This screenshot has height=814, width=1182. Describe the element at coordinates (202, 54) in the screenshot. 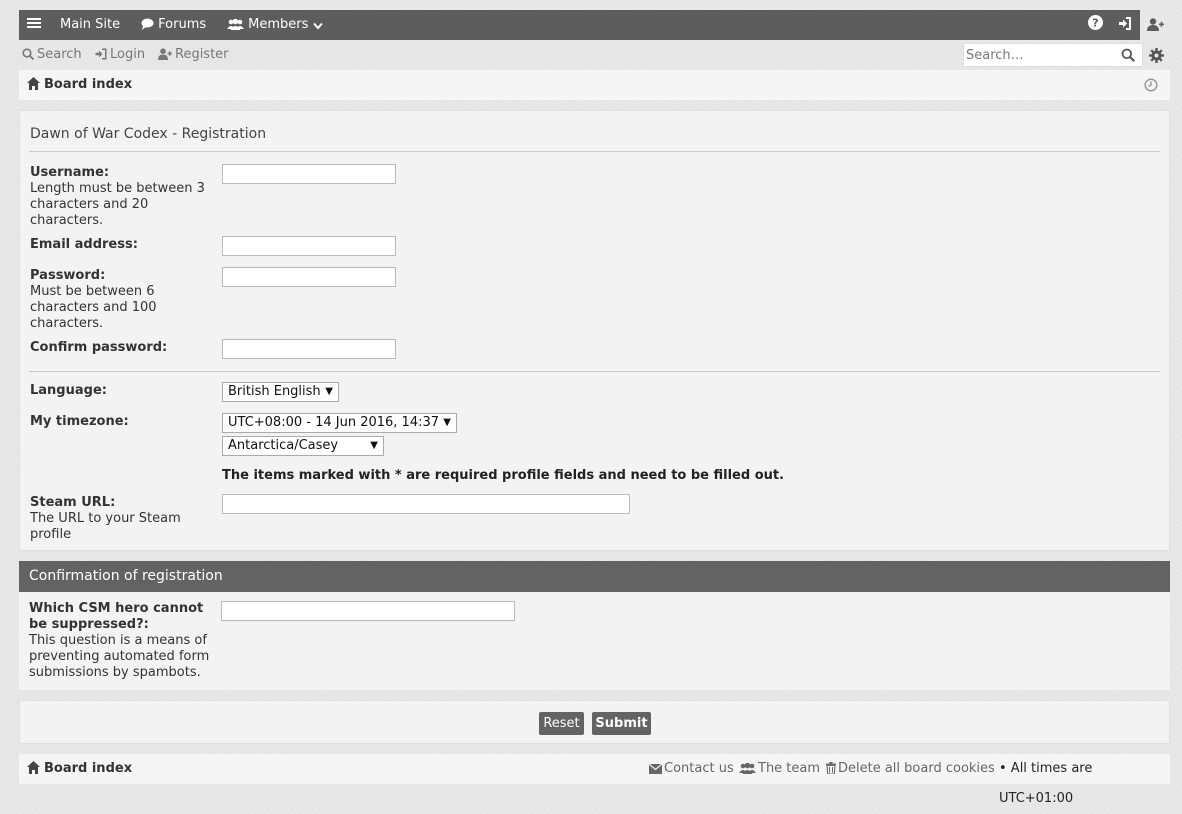

I see `register-label: Register` at that location.